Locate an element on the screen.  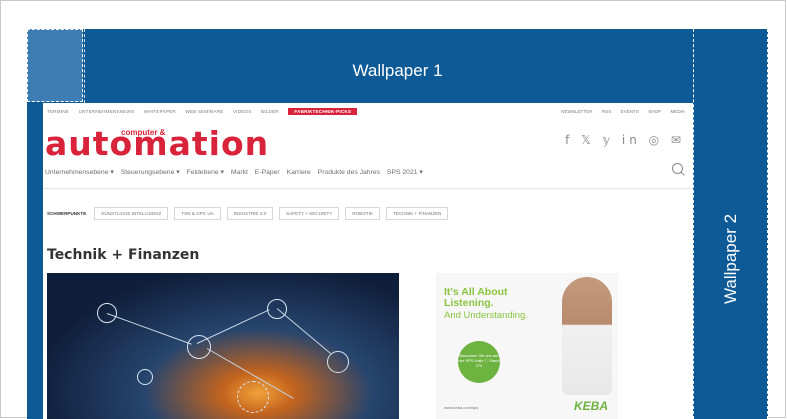
top-nav-item: UNTERNEHMENSNEWS is located at coordinates (107, 111).